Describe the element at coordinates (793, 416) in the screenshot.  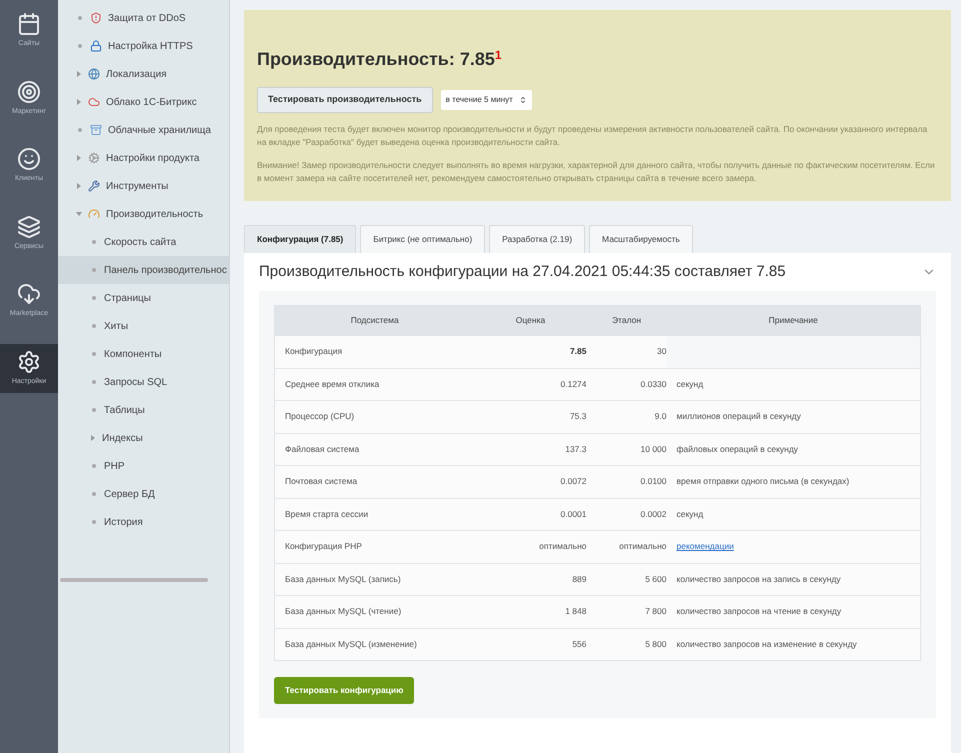
I see `table-cell: миллионов операций в секунду` at that location.